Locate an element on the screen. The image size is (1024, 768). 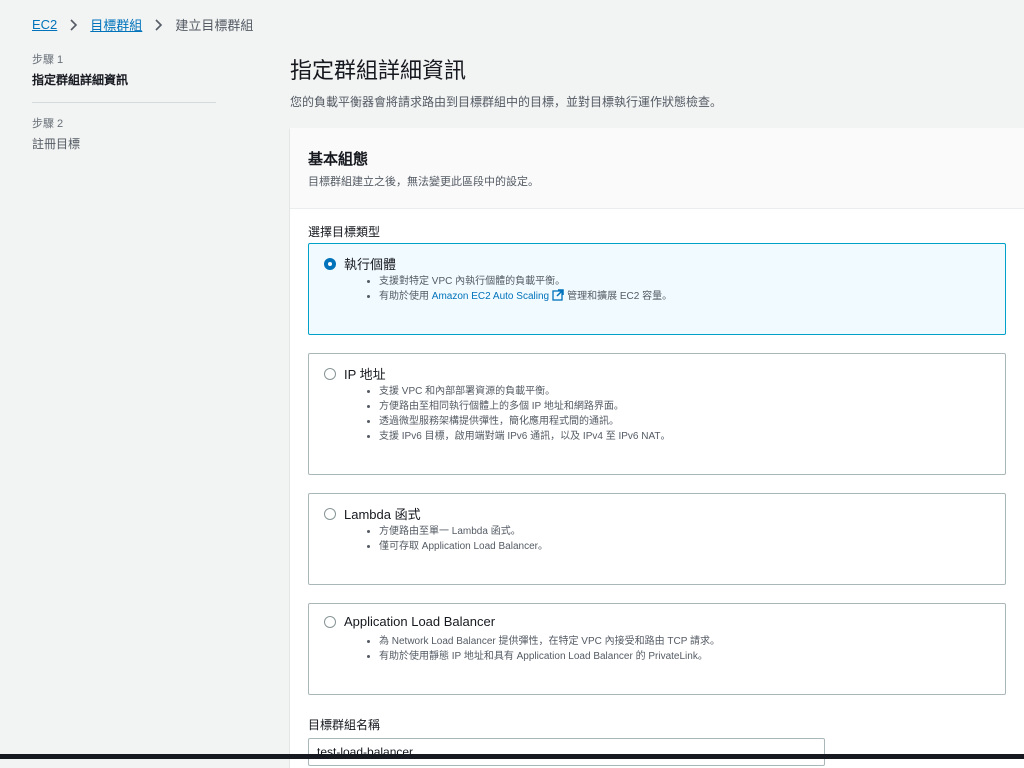
list-item: 支援 VPC 和內部部署資源的負載平衡。 is located at coordinates (525, 391).